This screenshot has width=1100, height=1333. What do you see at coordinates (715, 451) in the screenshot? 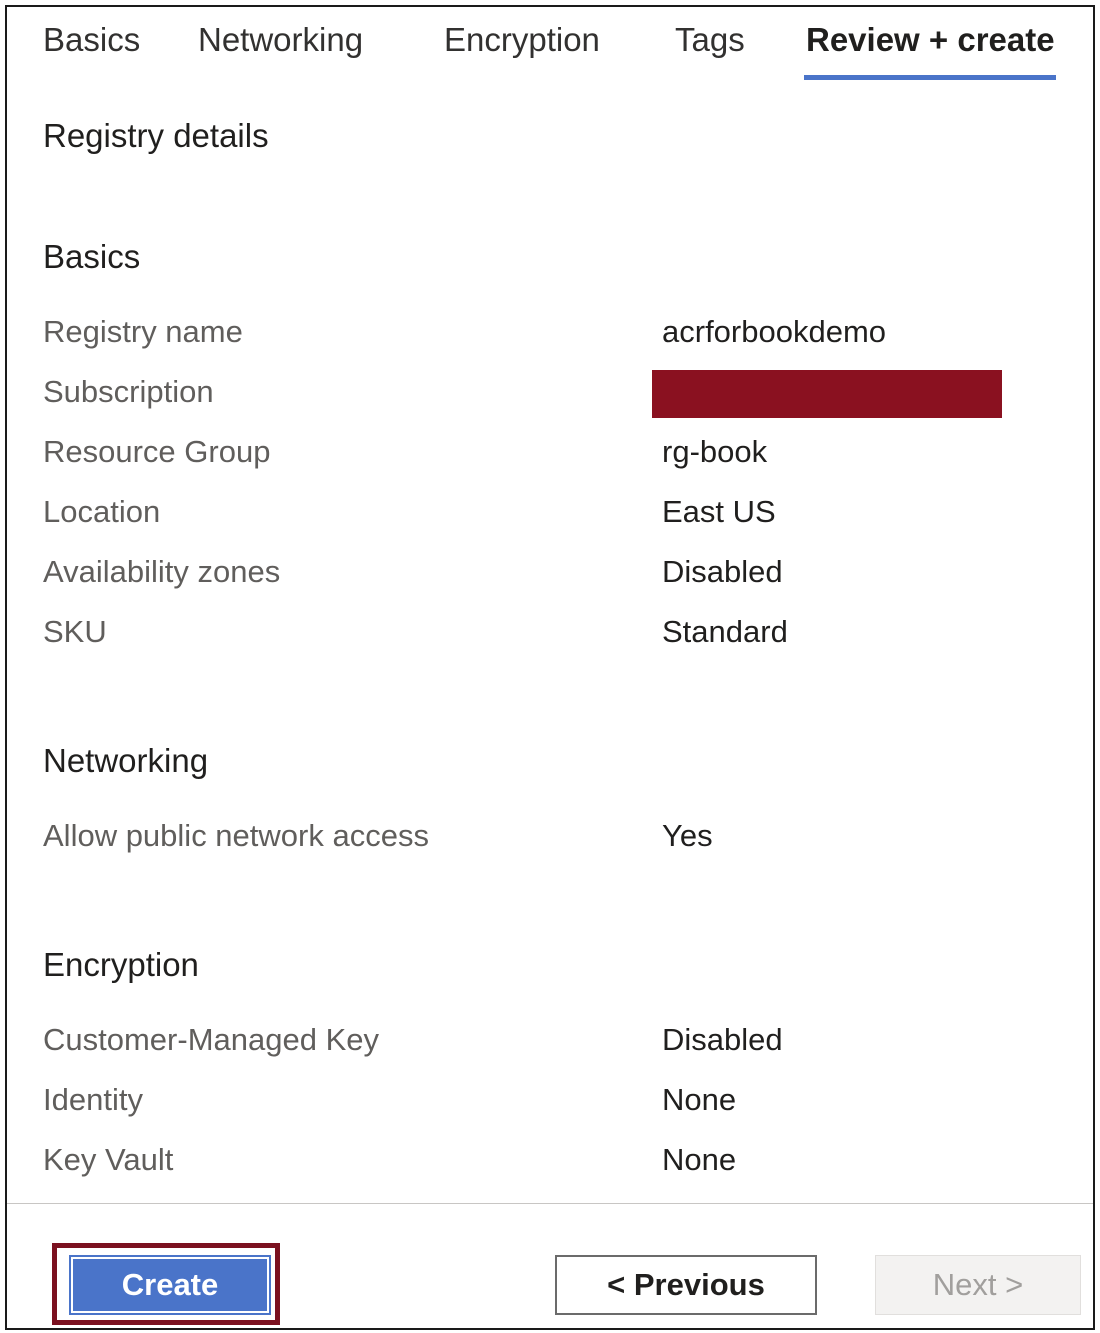
I see `value-resource-group: rg-book` at bounding box center [715, 451].